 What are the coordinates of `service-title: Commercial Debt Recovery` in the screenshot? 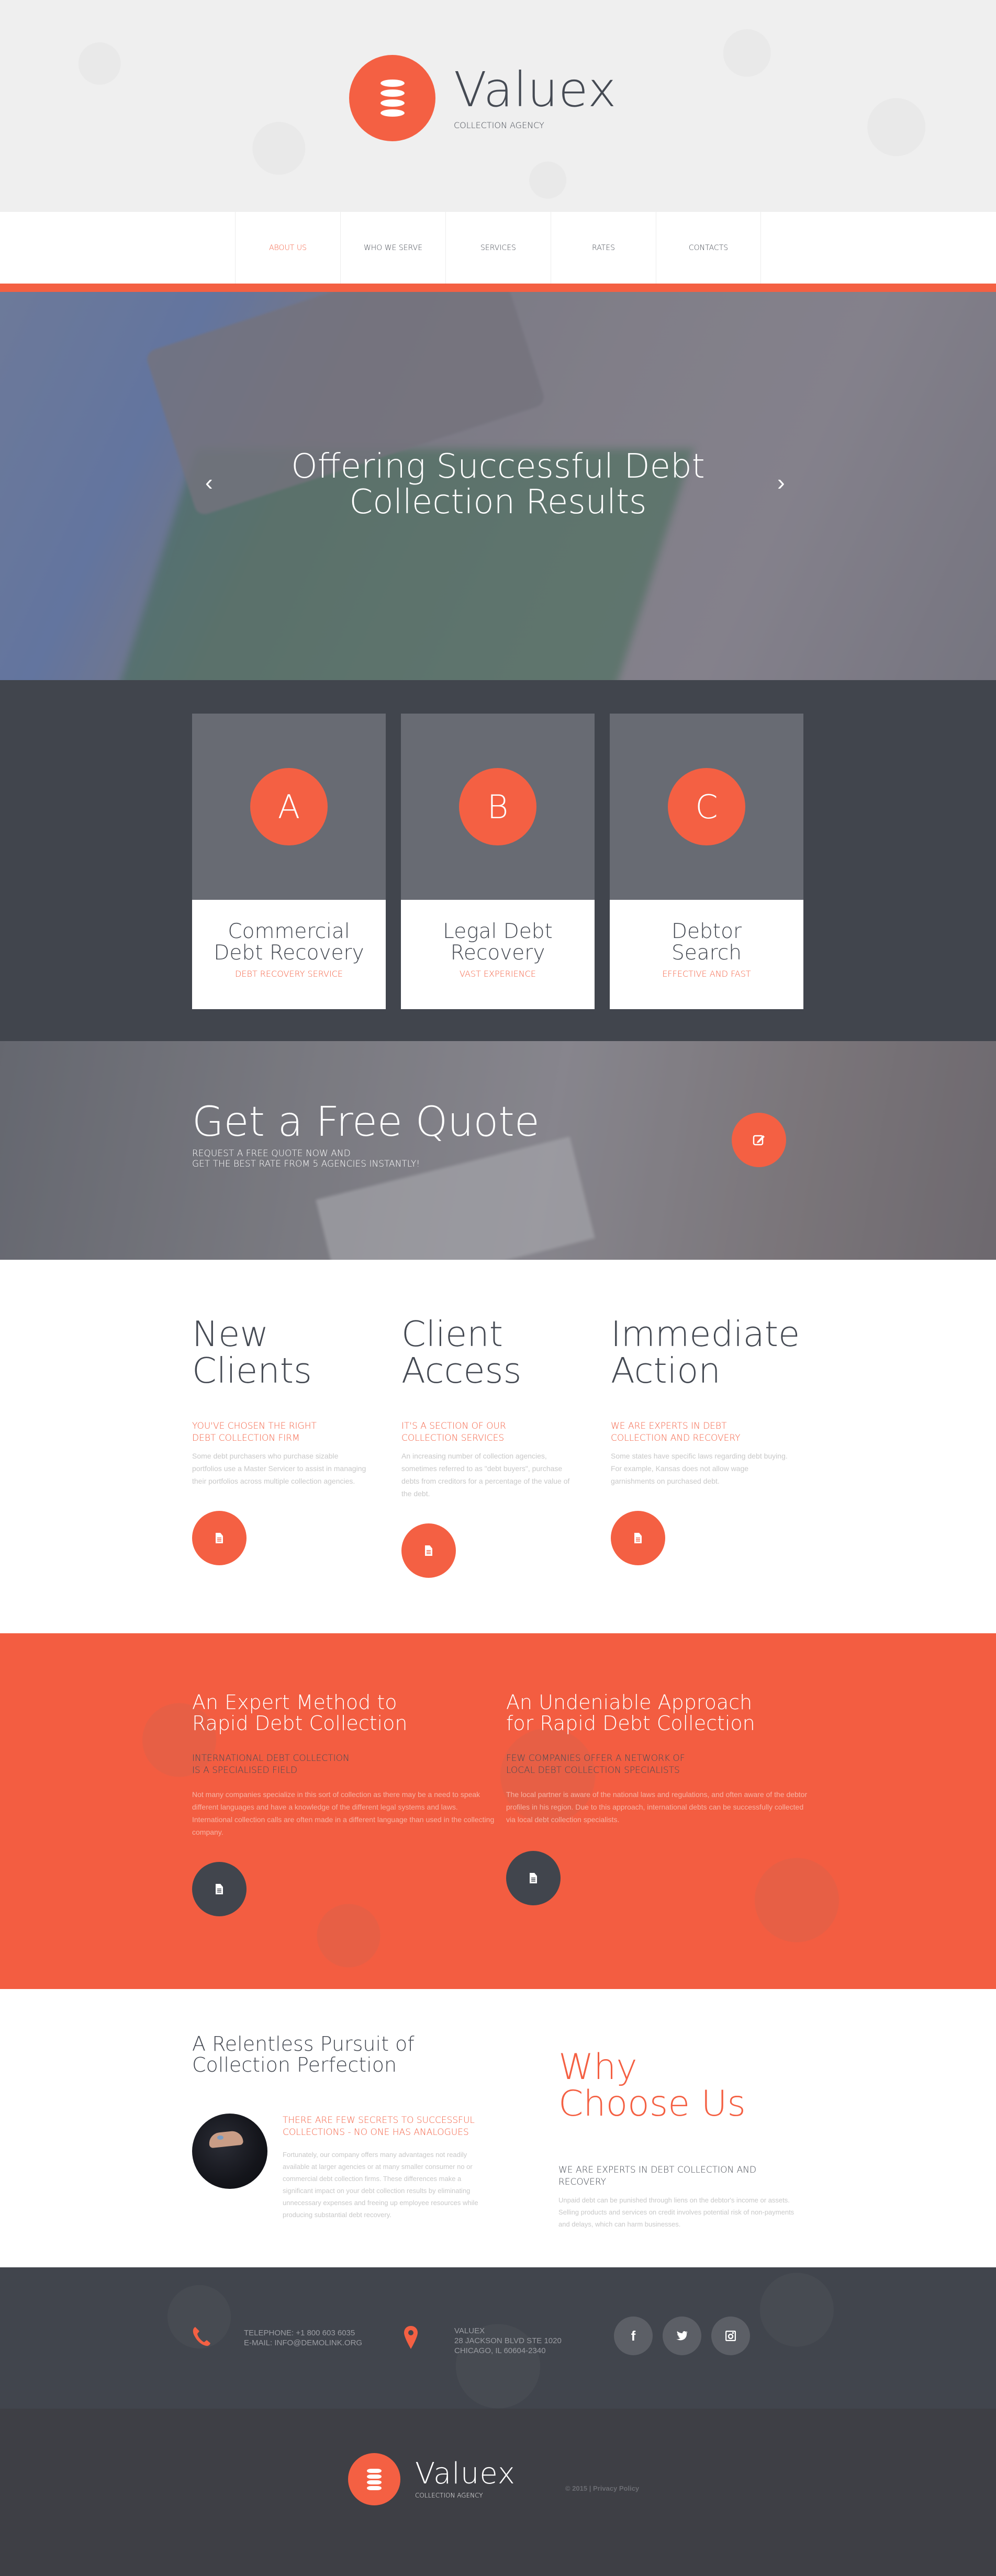 It's located at (289, 942).